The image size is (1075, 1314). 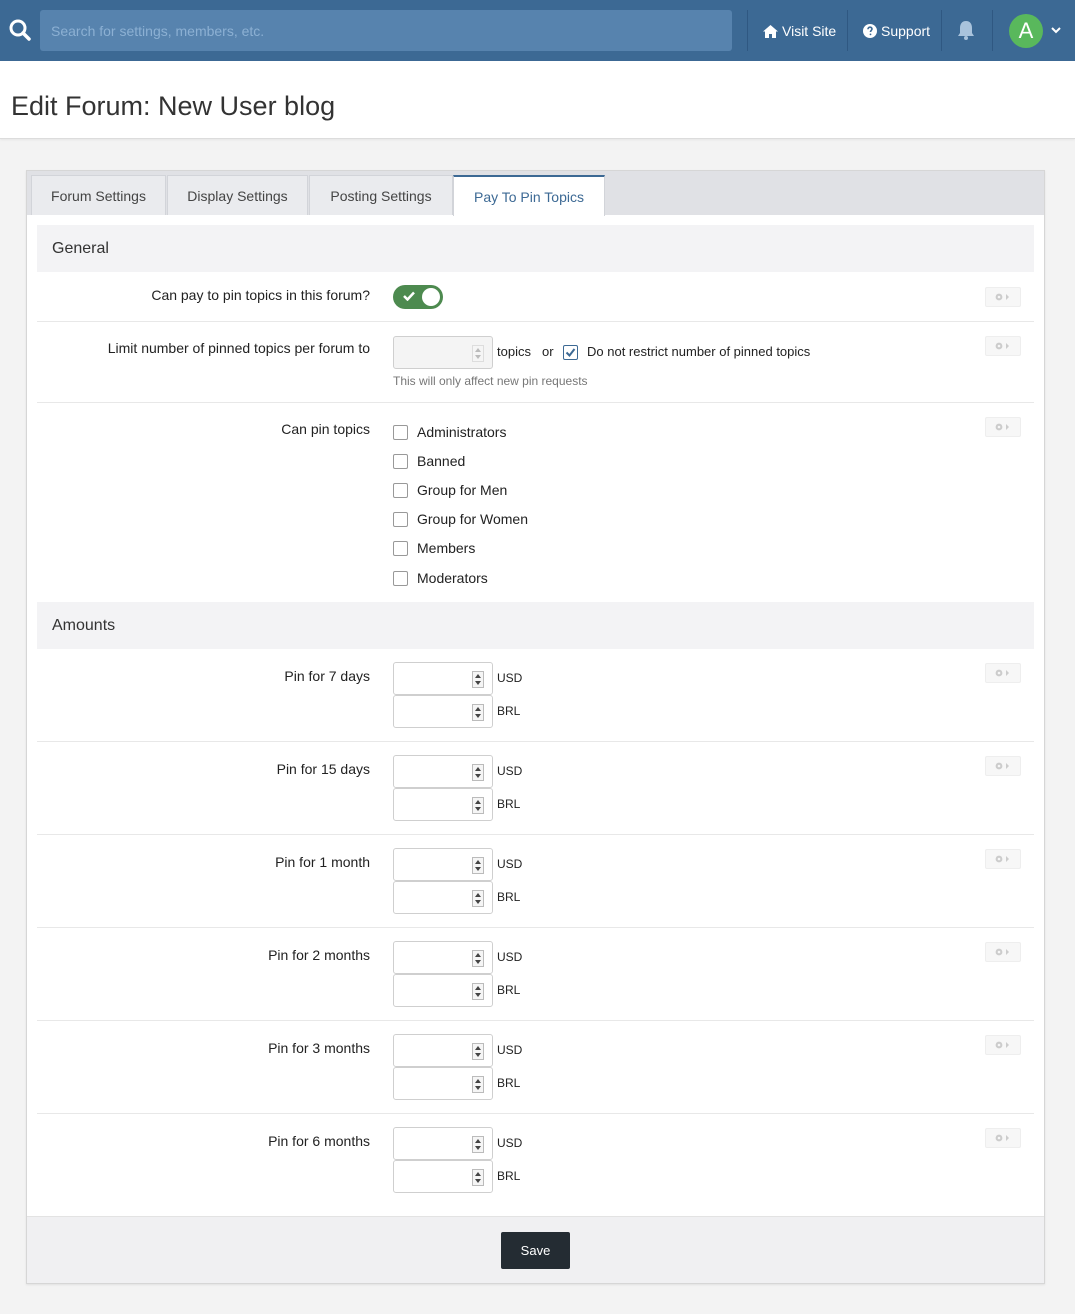 I want to click on pinned-topics-limit-input, so click(x=443, y=352).